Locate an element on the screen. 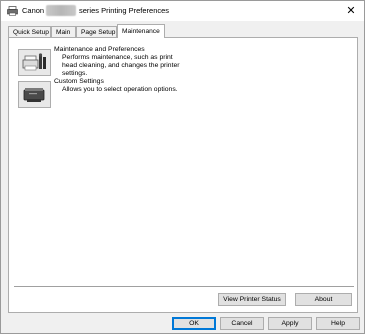 Image resolution: width=365 pixels, height=334 pixels. maintenance-and-preferences-button is located at coordinates (34, 62).